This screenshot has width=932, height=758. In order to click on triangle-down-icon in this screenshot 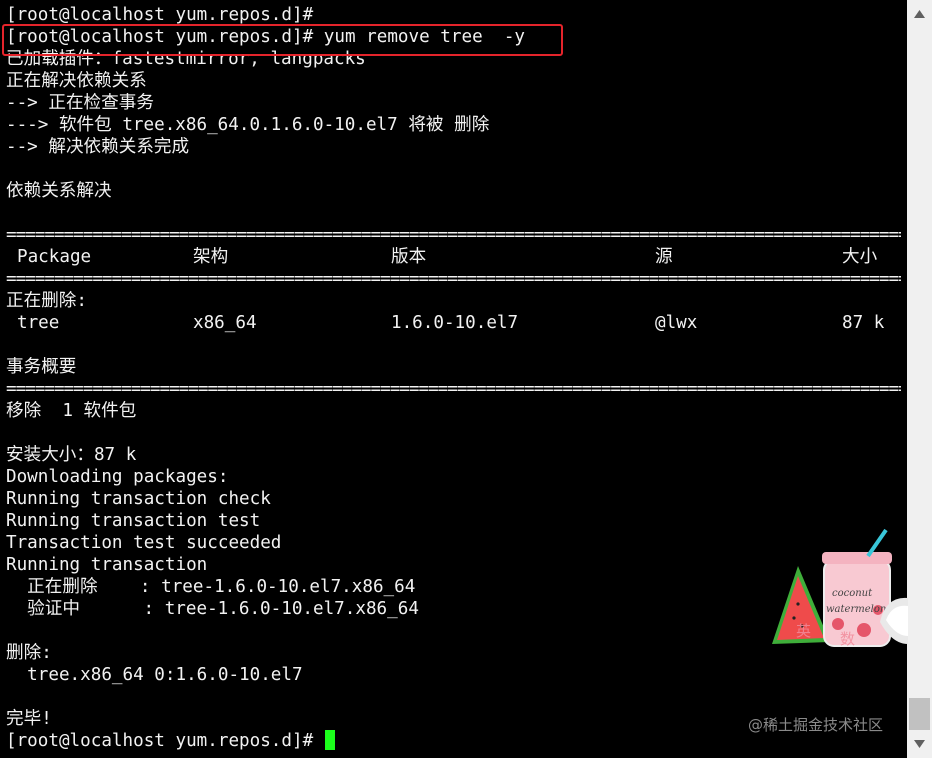, I will do `click(919, 744)`.